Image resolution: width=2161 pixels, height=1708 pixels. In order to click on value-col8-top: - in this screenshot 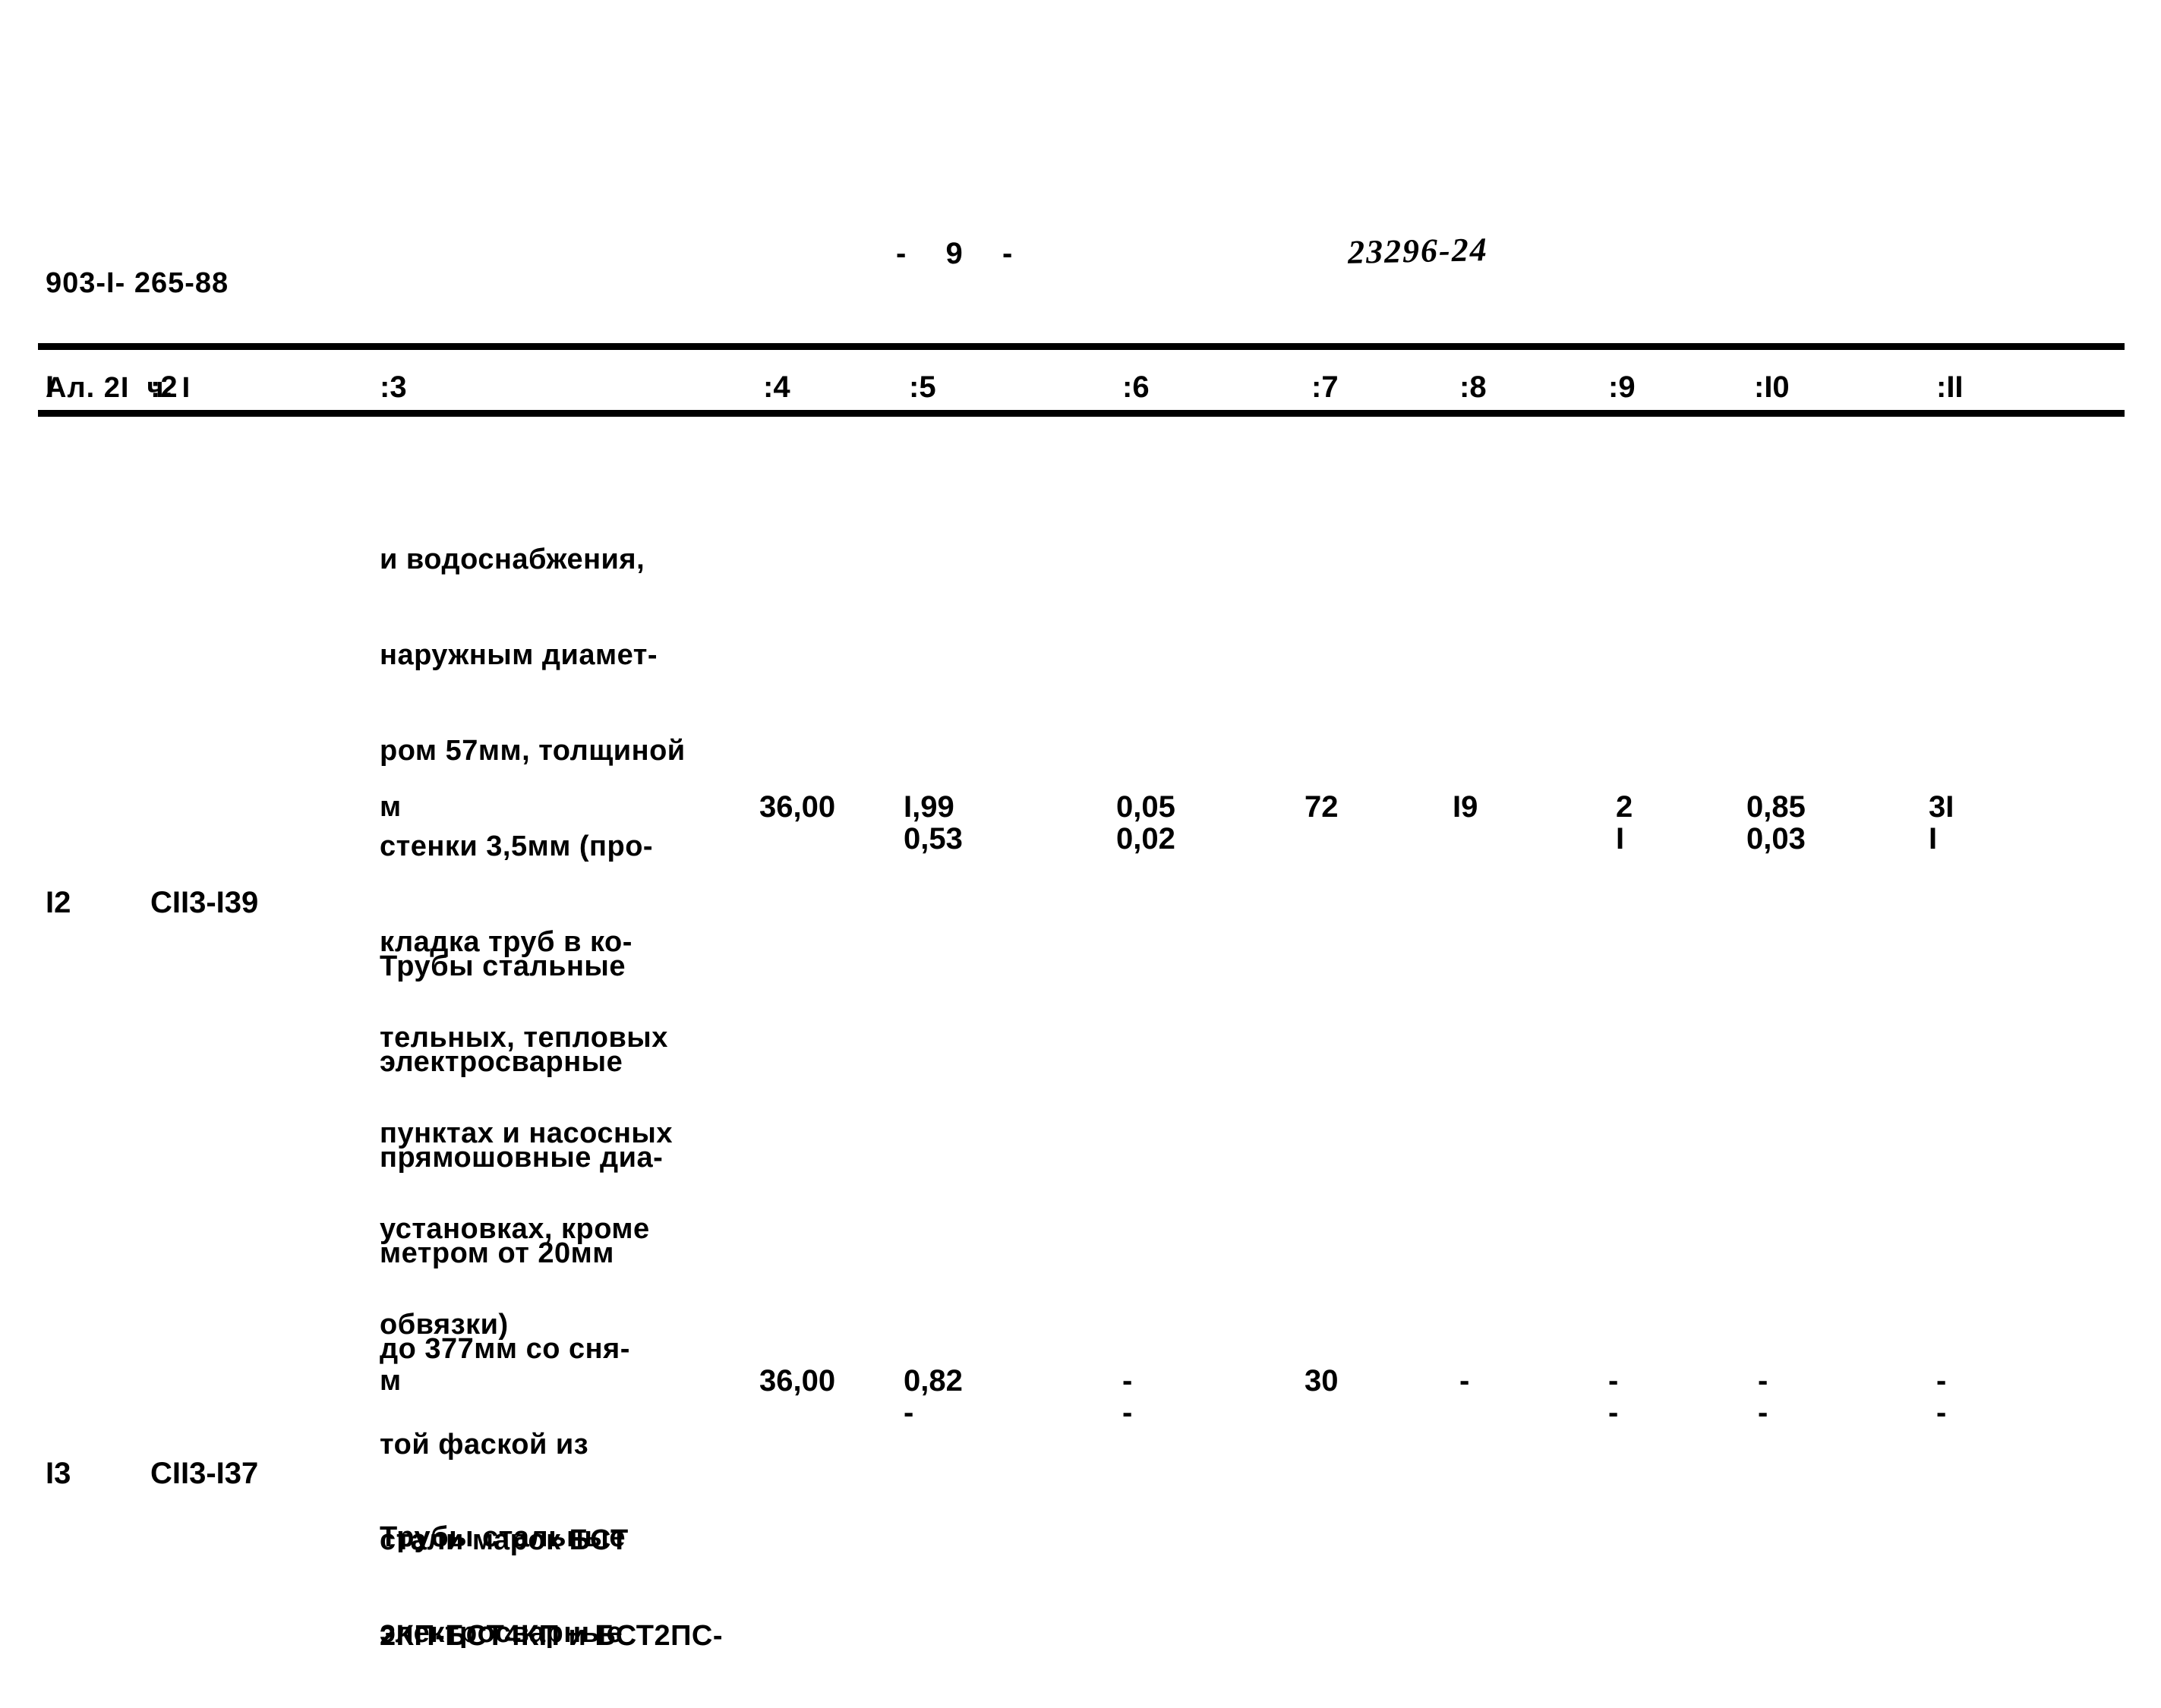, I will do `click(1464, 1381)`.